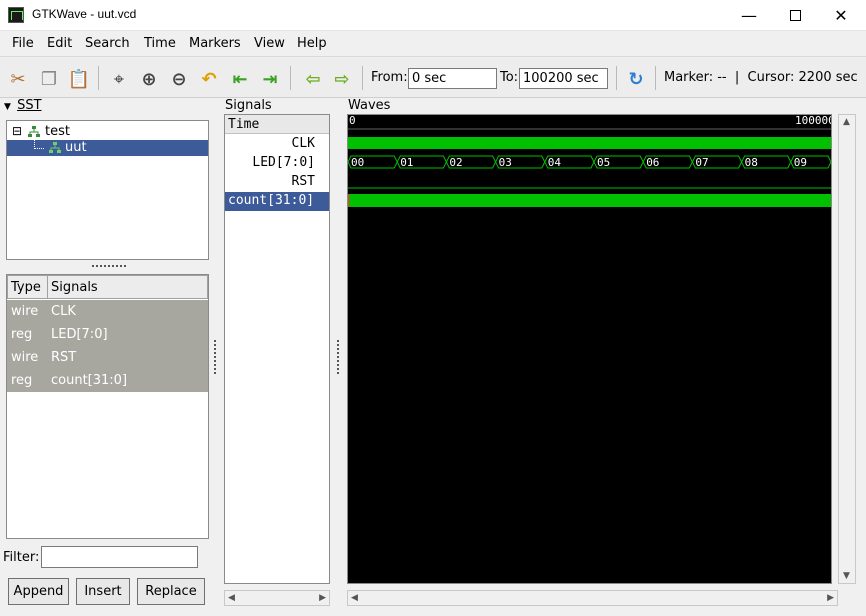 Image resolution: width=866 pixels, height=616 pixels. I want to click on row-signal: LED[7:0], so click(79, 334).